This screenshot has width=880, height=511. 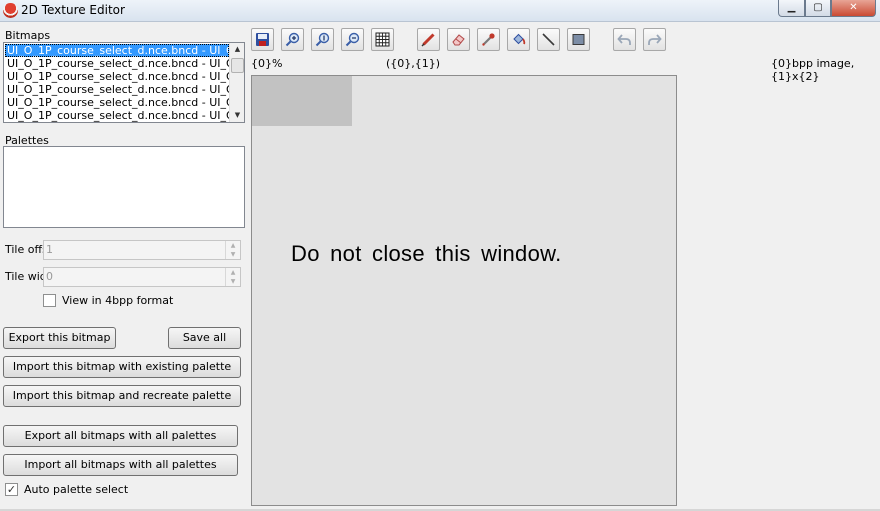 I want to click on zoom-in-icon, so click(x=292, y=39).